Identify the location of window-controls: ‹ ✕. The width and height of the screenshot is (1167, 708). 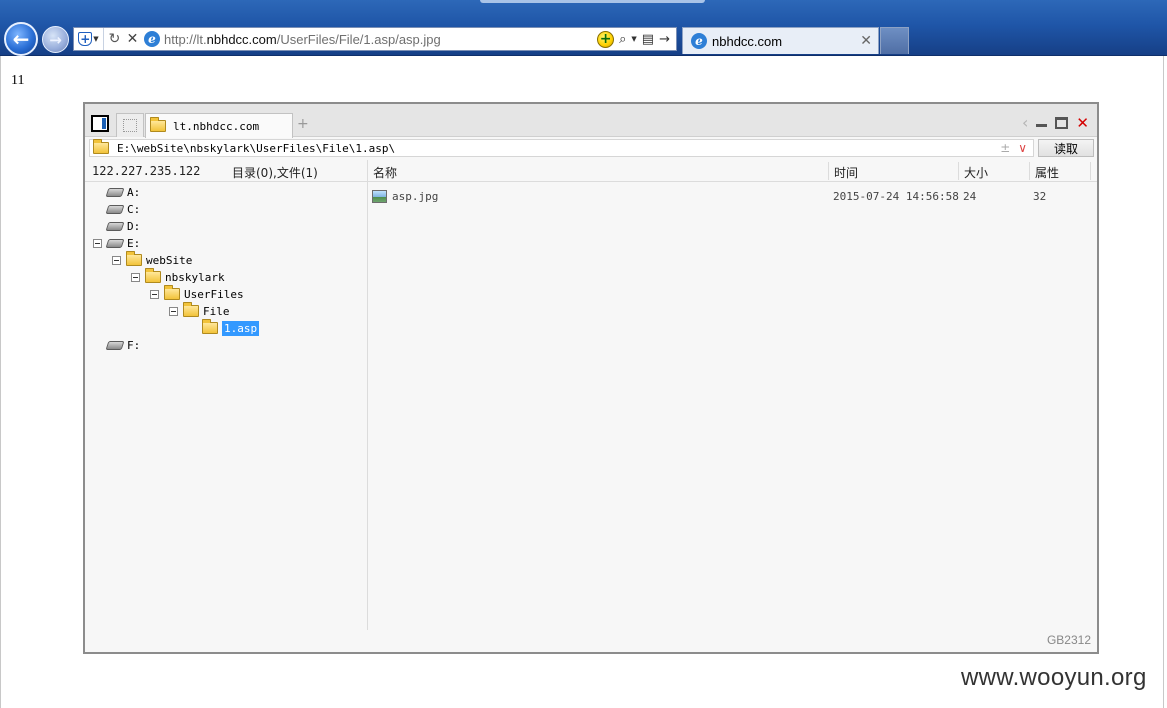
(1055, 122).